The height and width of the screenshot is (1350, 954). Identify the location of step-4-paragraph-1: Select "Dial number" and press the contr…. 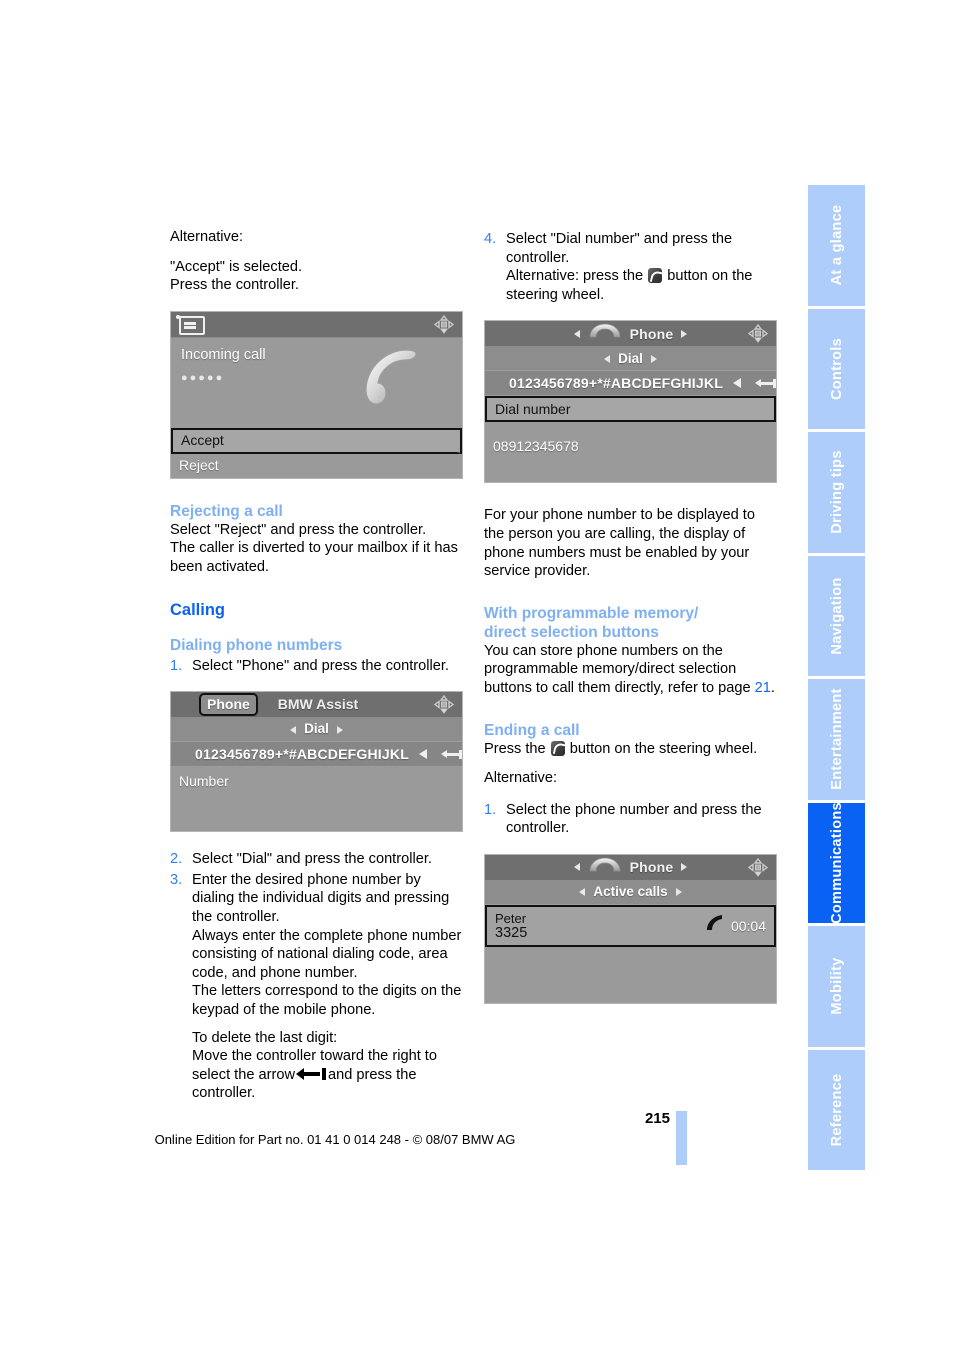
(619, 248).